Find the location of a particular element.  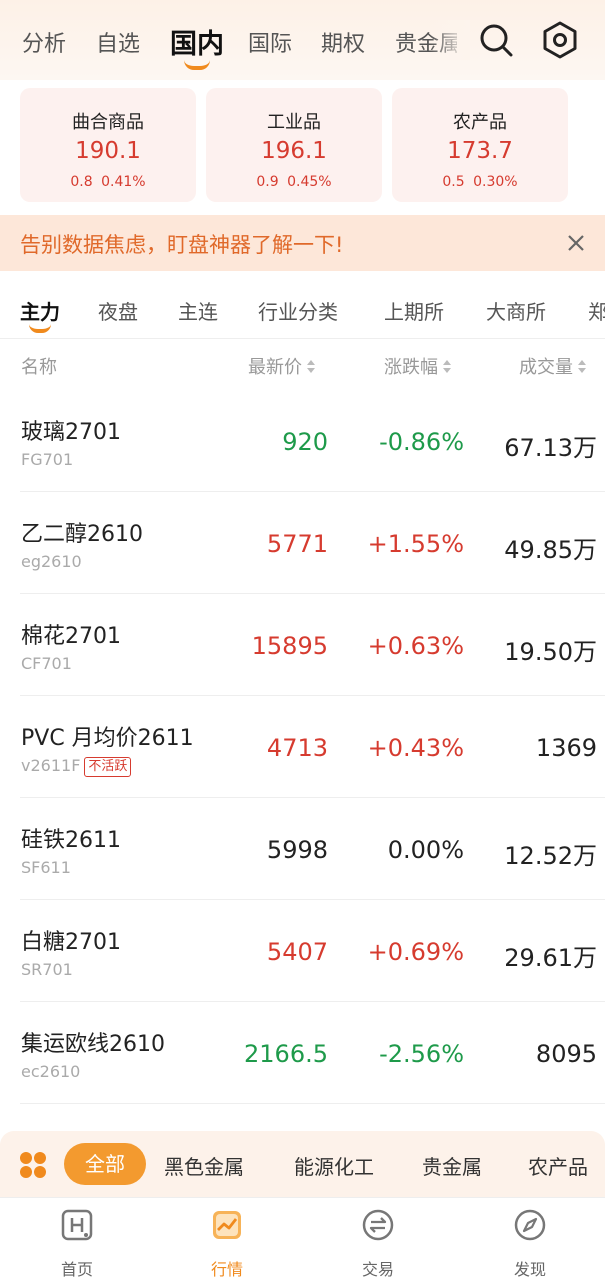

nav-market: 行情 is located at coordinates (227, 1243).